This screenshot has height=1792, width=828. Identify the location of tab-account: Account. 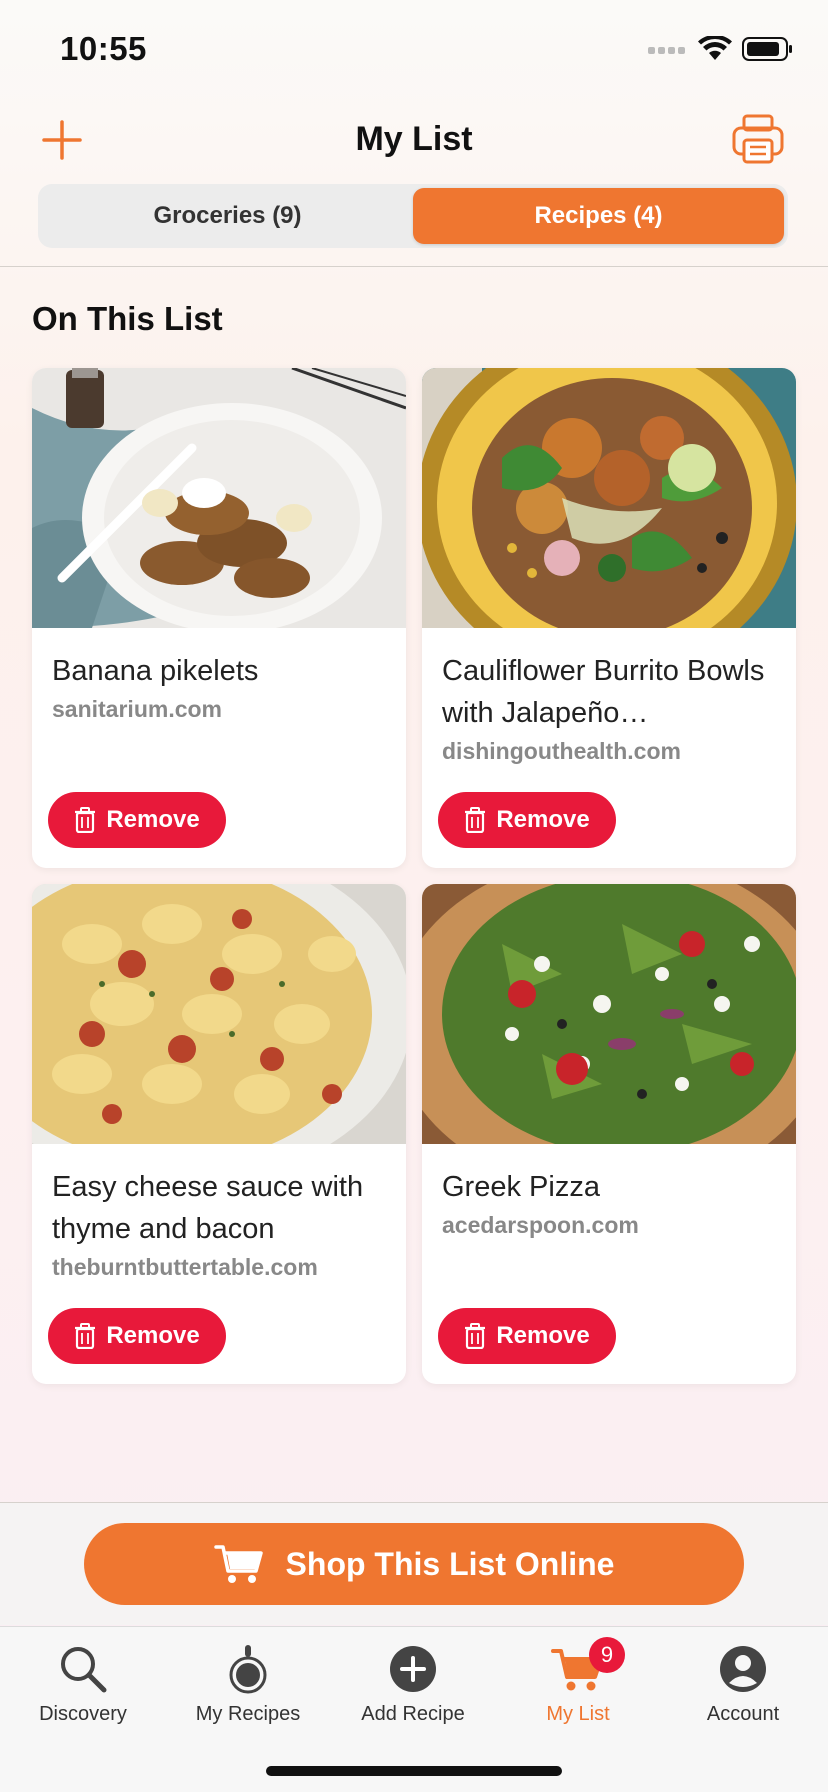
(743, 1682).